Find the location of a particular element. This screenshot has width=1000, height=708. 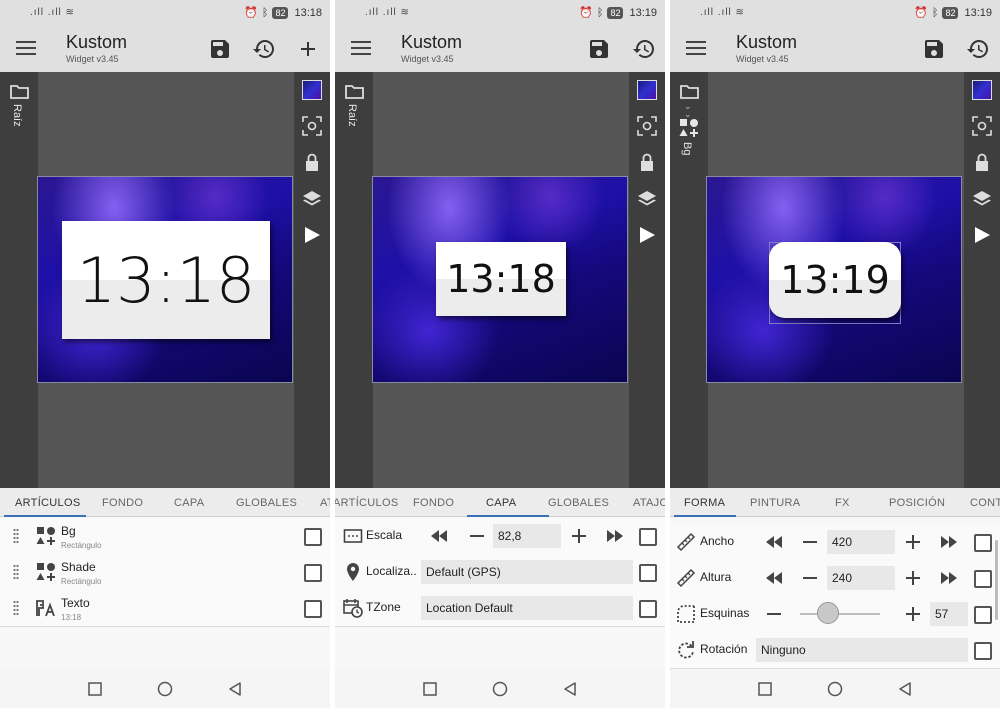

height-value: 240 is located at coordinates (861, 578).